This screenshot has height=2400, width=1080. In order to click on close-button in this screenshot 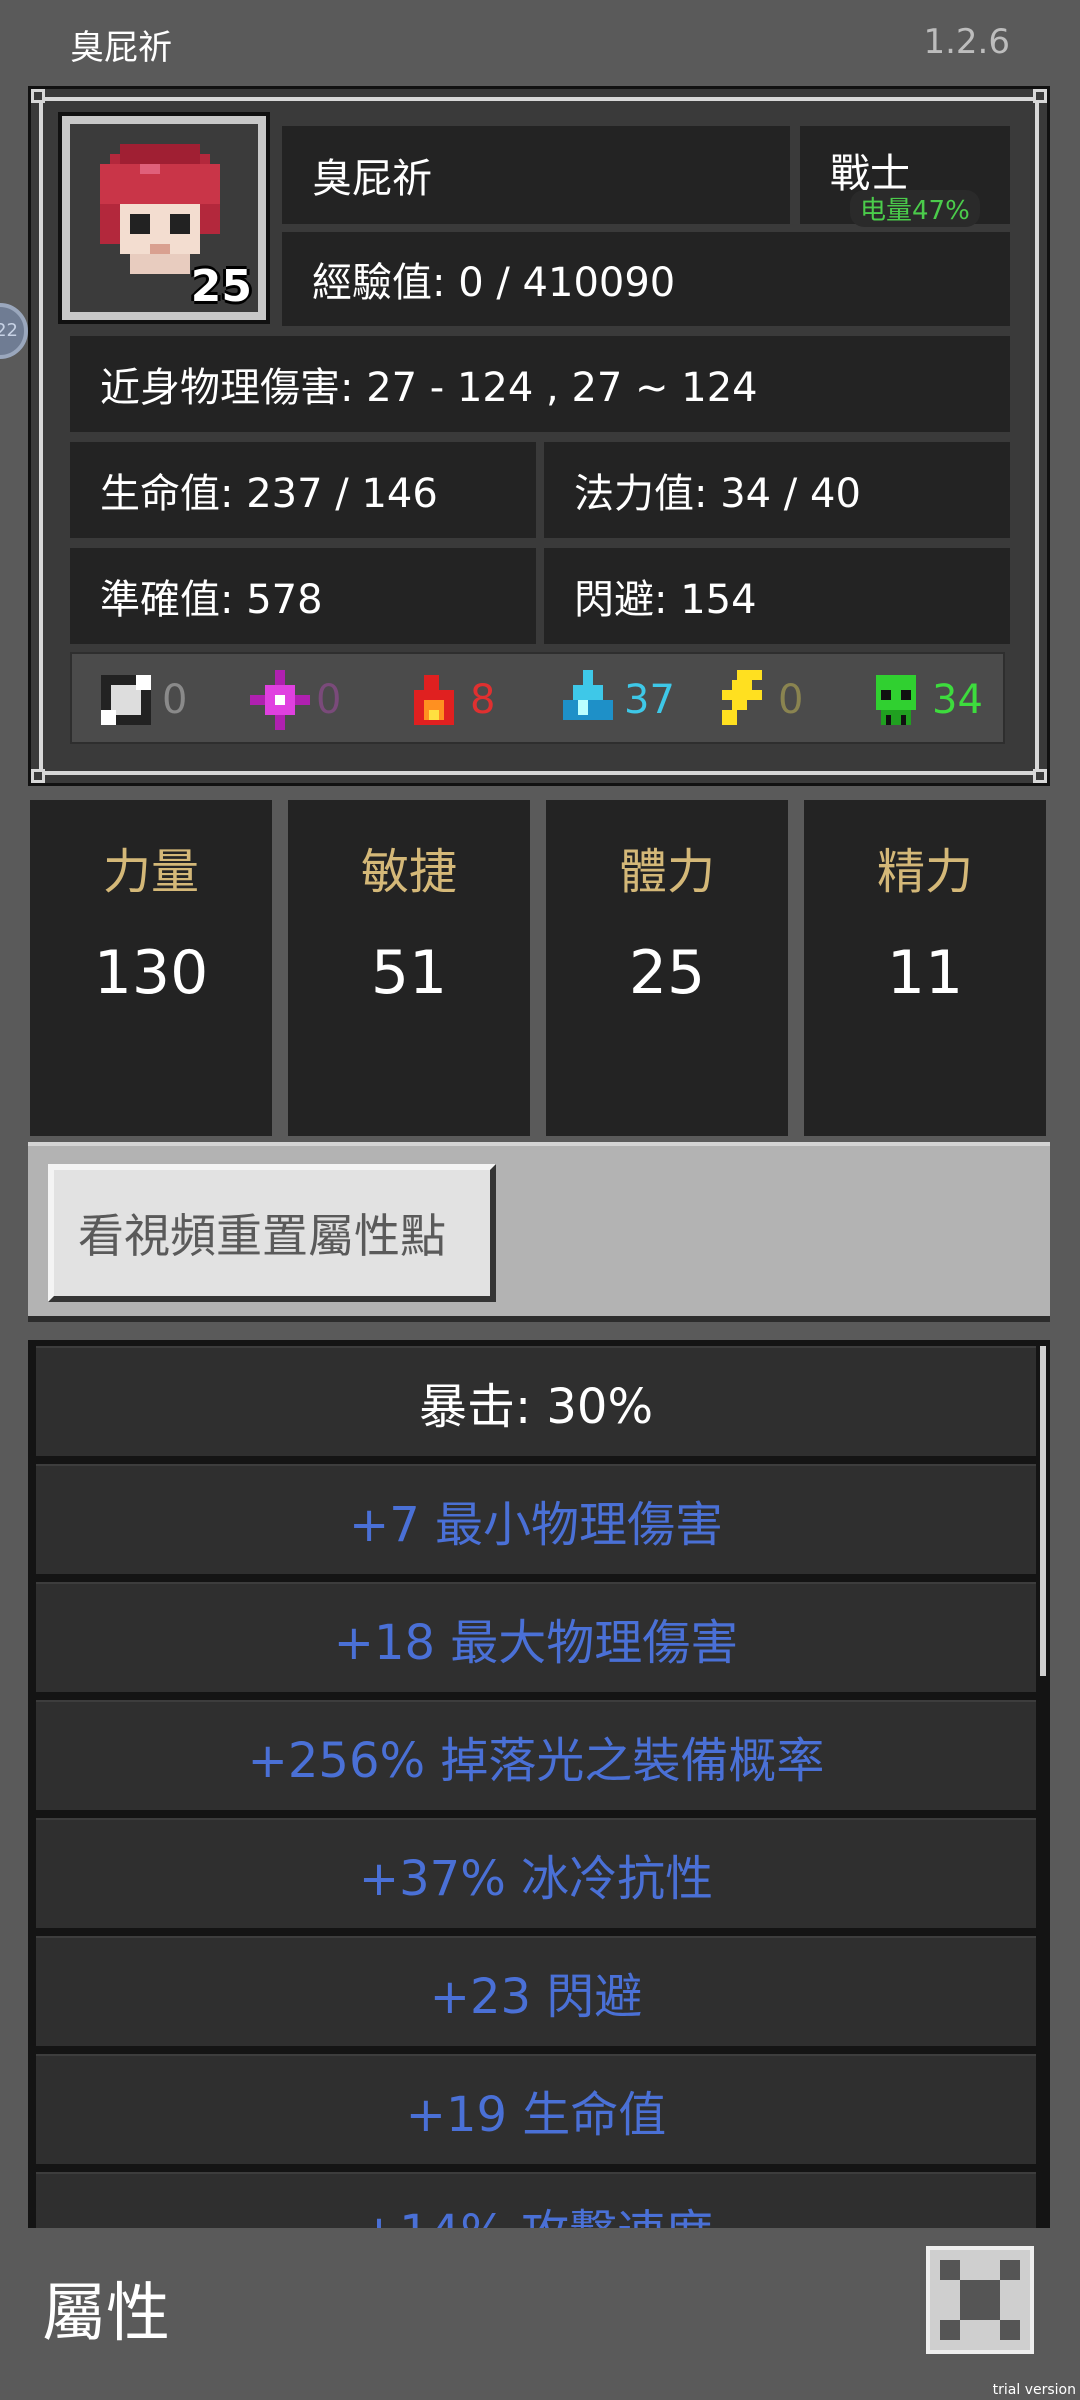, I will do `click(980, 2300)`.